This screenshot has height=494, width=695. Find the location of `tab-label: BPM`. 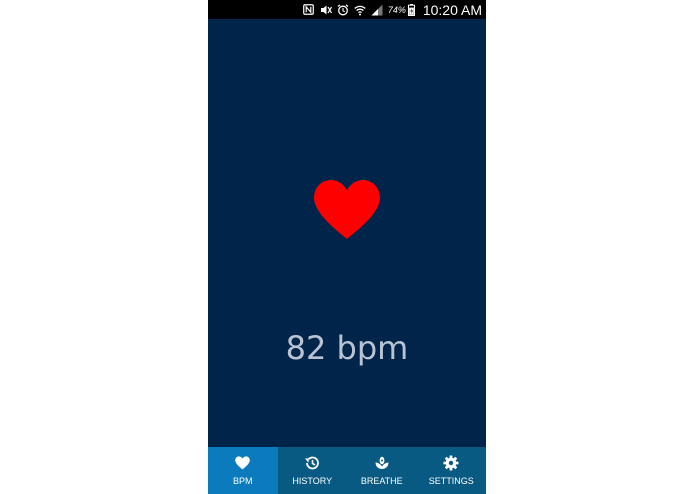

tab-label: BPM is located at coordinates (242, 481).